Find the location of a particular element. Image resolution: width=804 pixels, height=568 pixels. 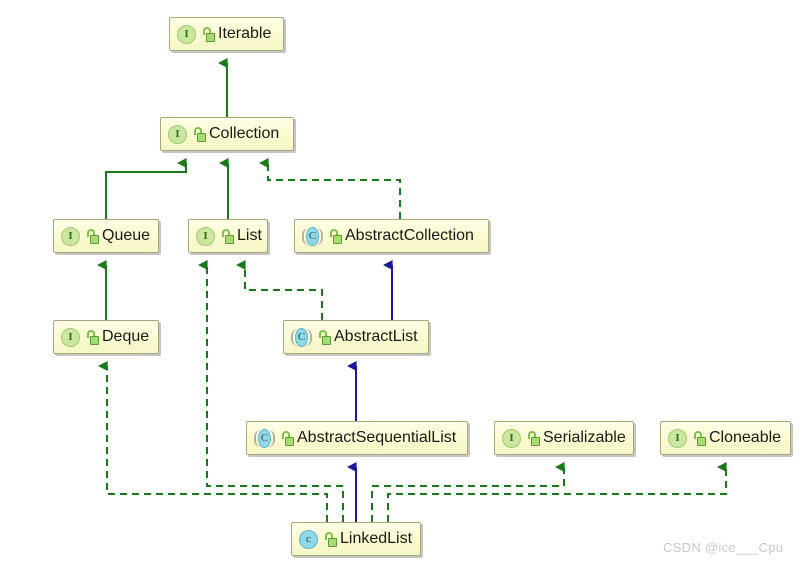

node-deque: I Deque is located at coordinates (106, 337).